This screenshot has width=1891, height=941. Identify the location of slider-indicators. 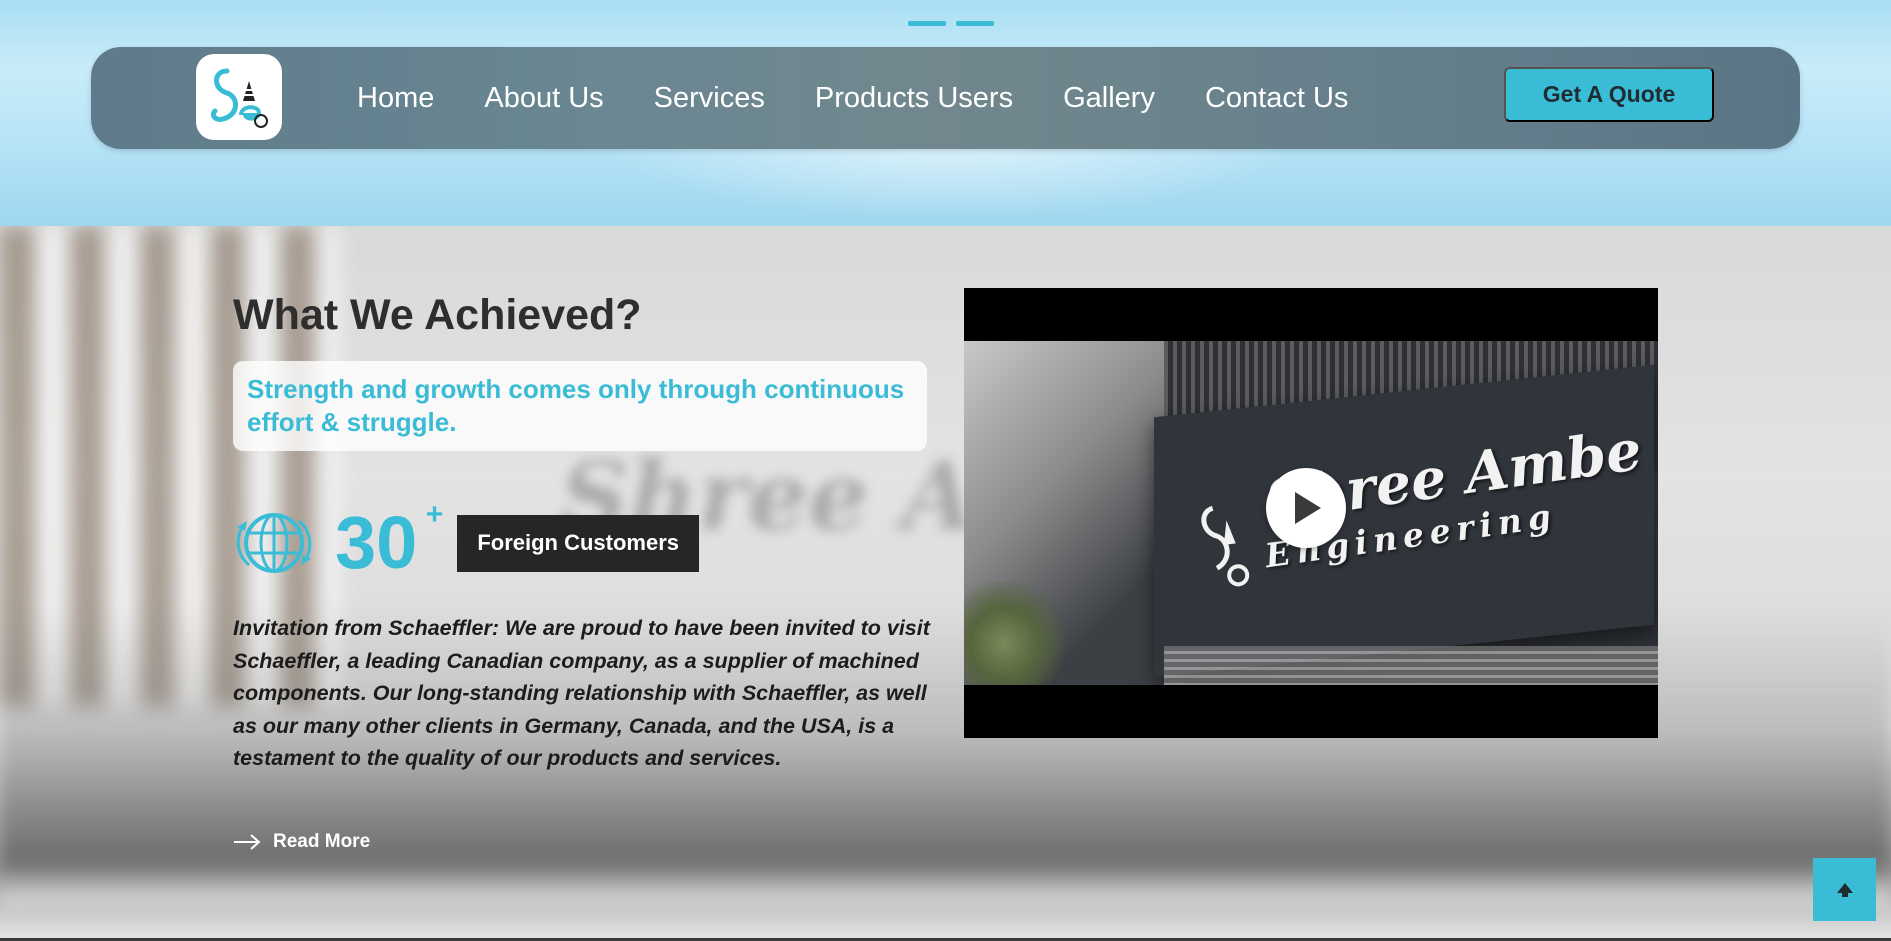
(951, 23).